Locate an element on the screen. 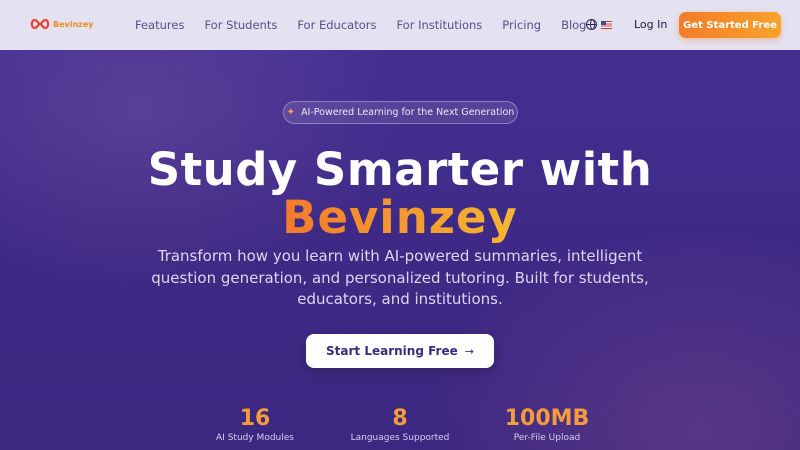 The image size is (800, 450). stat-file-upload: 100MB Per-File Upload is located at coordinates (547, 424).